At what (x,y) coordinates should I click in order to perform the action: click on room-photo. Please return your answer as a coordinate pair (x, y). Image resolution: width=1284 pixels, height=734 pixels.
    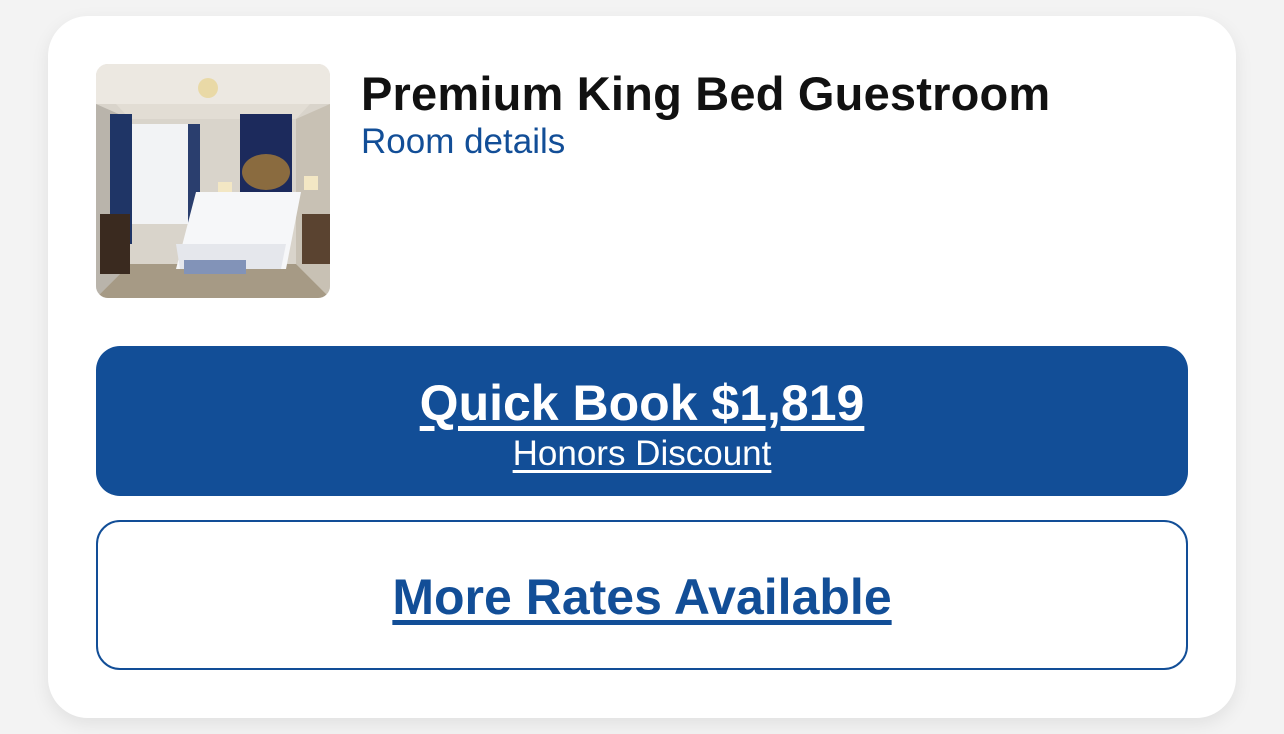
    Looking at the image, I should click on (213, 181).